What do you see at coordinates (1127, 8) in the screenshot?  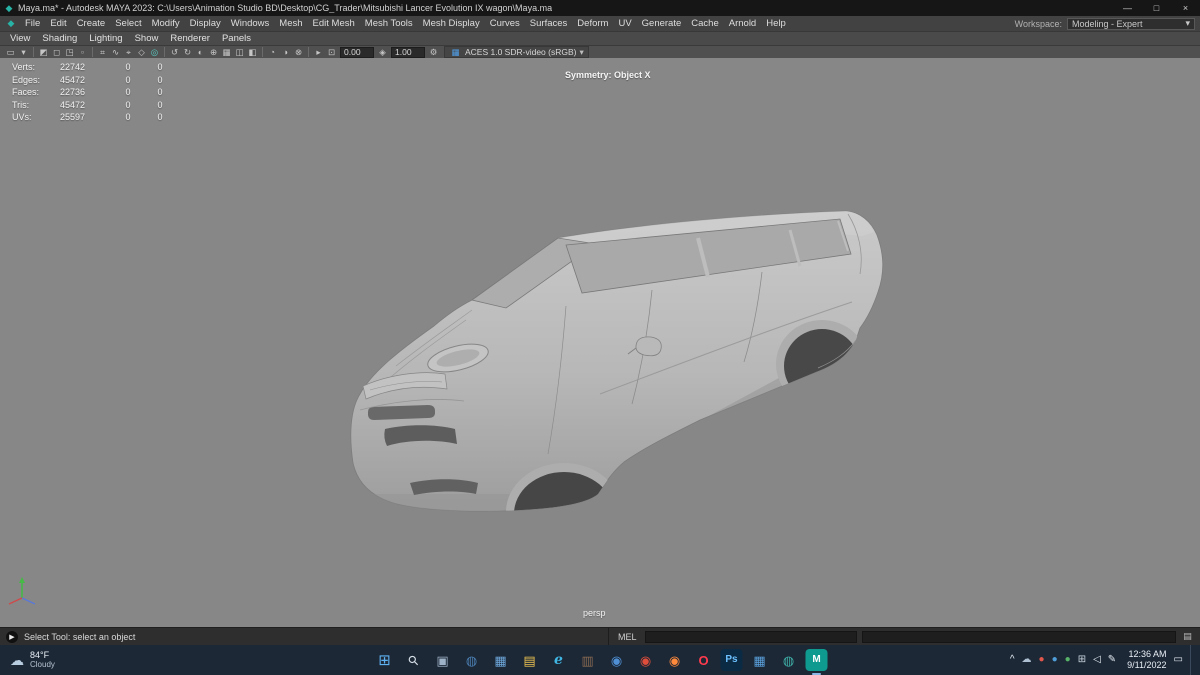 I see `minimize-button: —` at bounding box center [1127, 8].